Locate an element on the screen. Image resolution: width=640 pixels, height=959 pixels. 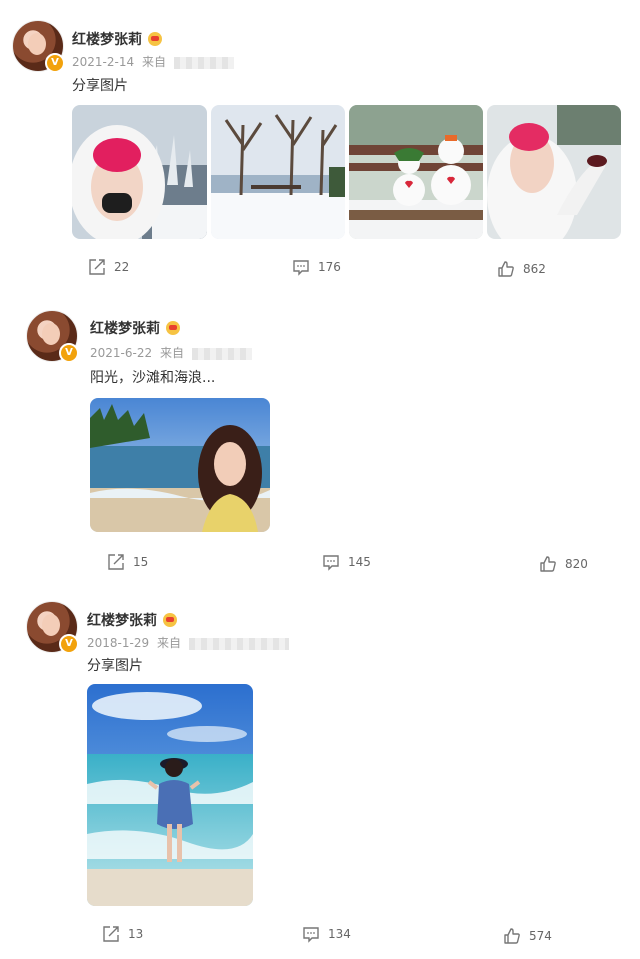
source-label: 来自 is located at coordinates (168, 643).